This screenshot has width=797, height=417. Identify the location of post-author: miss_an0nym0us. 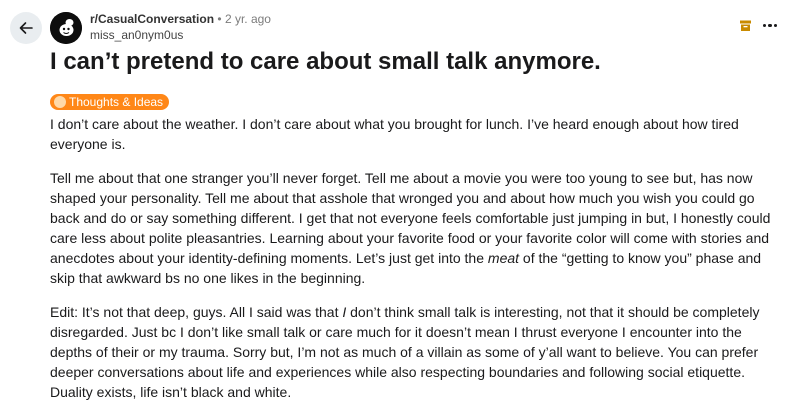
(180, 35).